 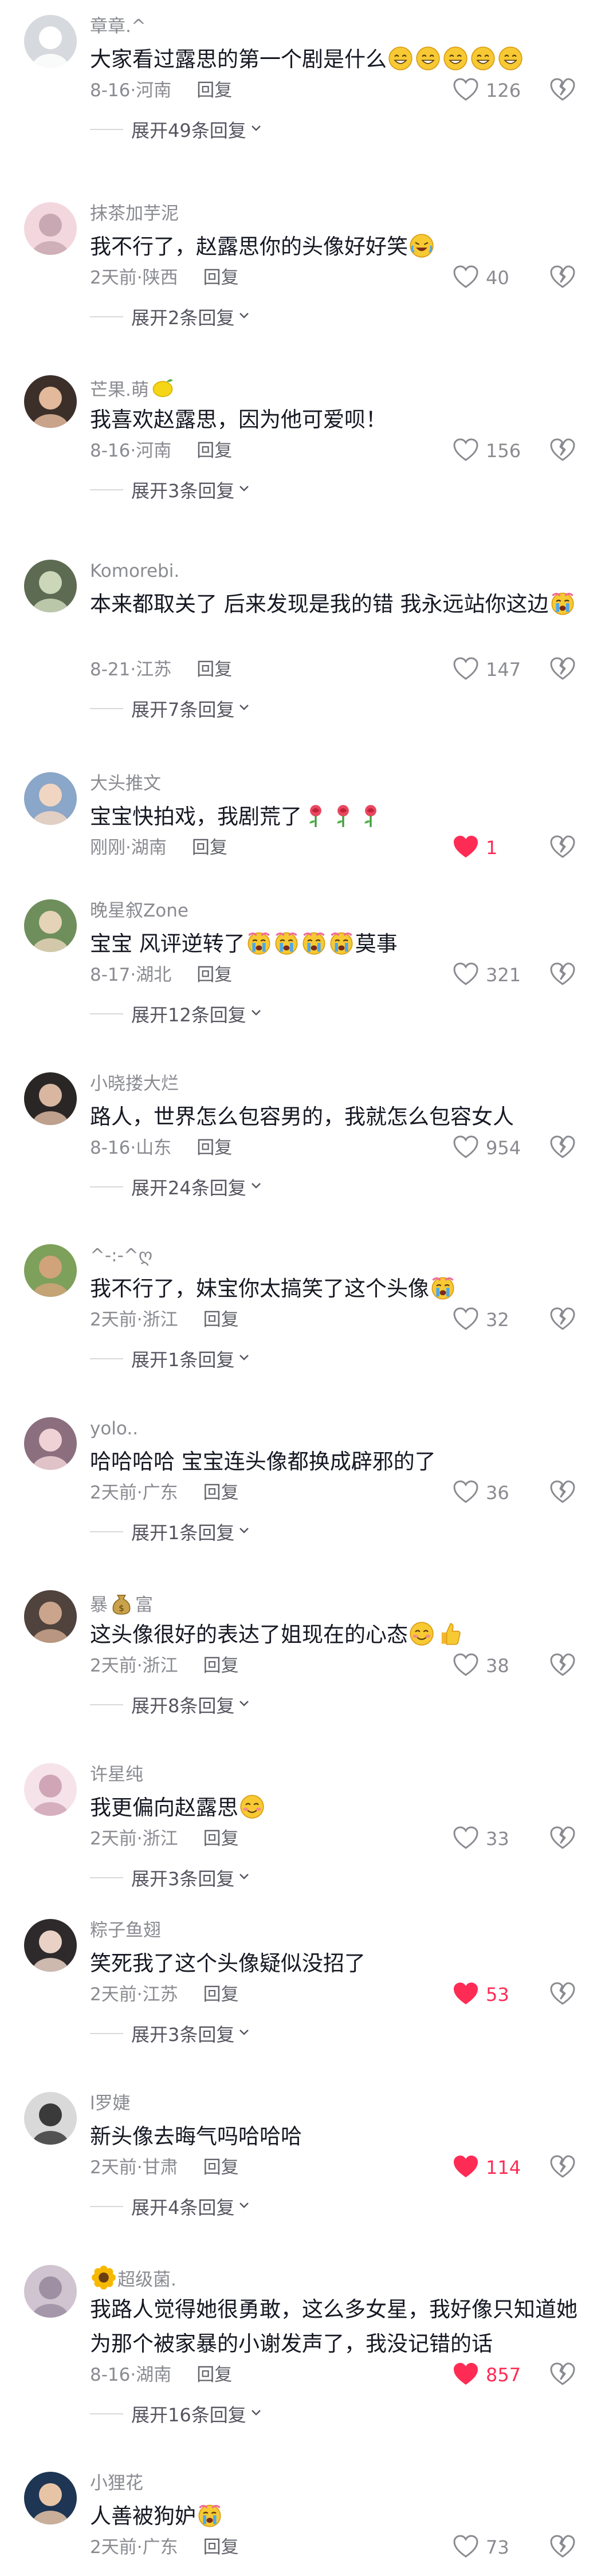 I want to click on like-button: 321, so click(x=490, y=975).